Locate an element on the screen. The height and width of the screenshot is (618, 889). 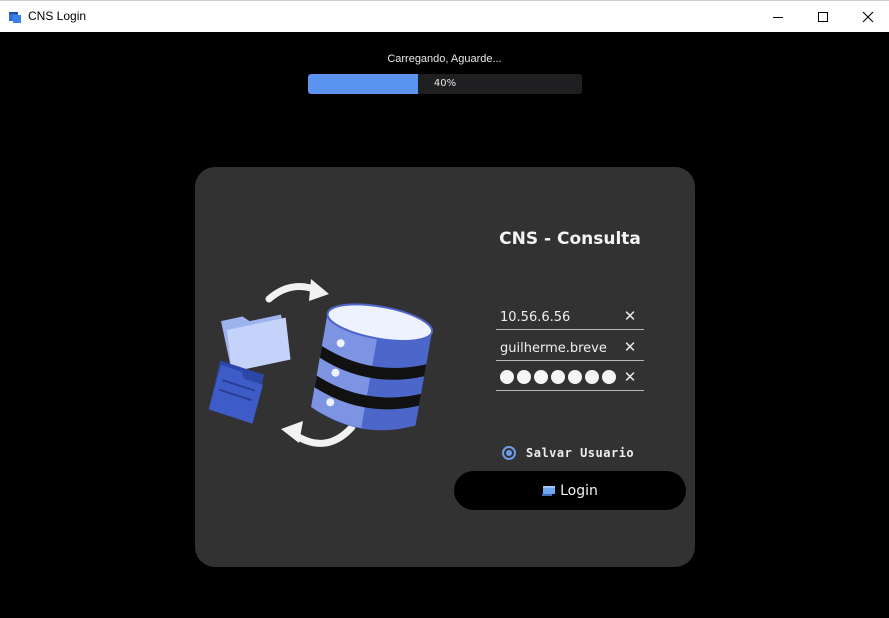
loading-progress-bar: 40% is located at coordinates (445, 84).